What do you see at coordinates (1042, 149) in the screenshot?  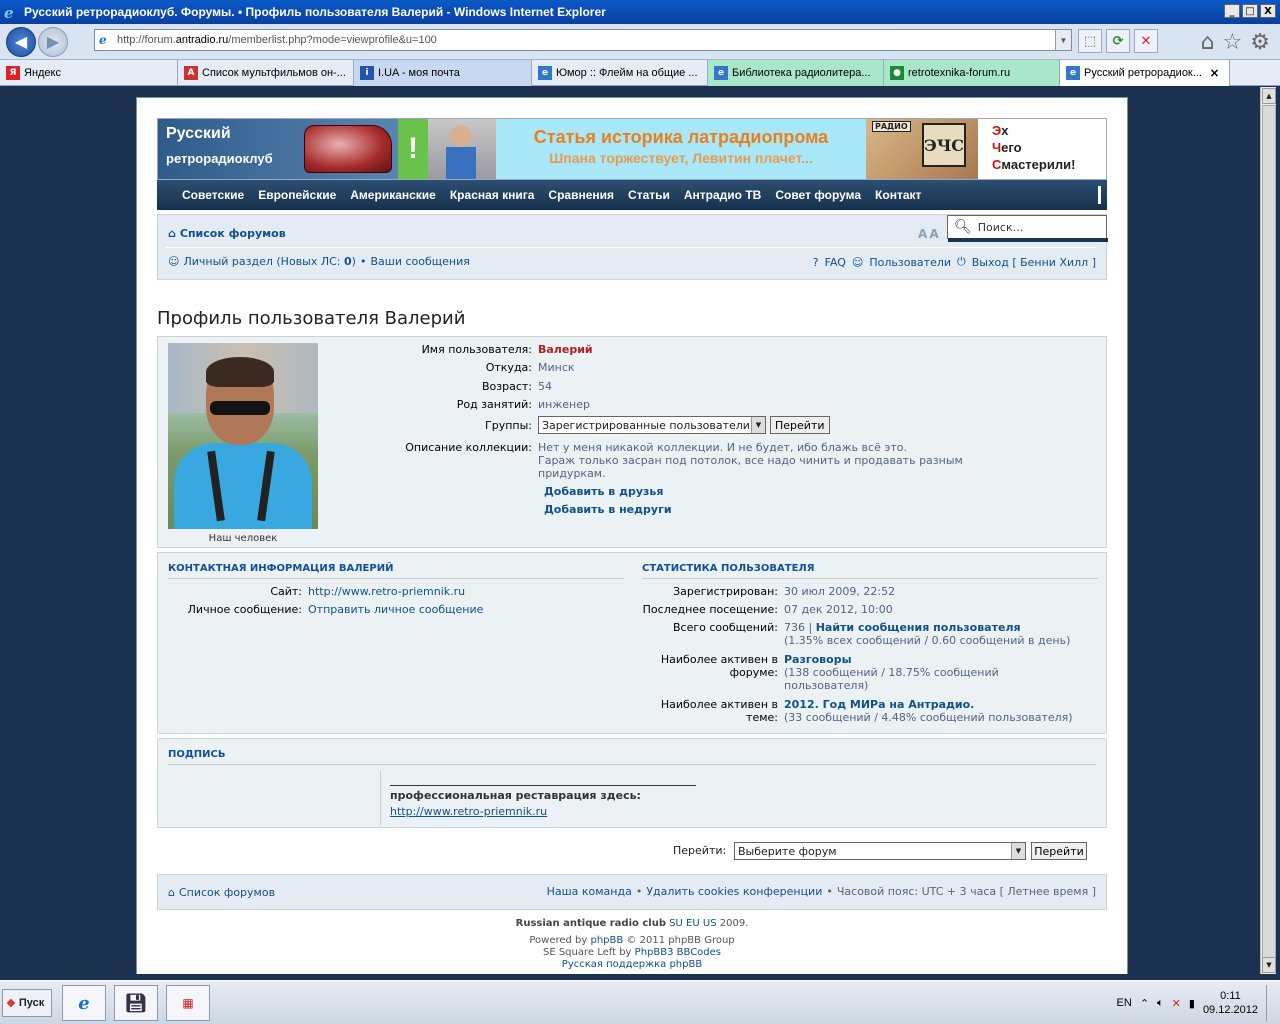 I see `eh-chego-smasterili: Эх Чего Смастерили!` at bounding box center [1042, 149].